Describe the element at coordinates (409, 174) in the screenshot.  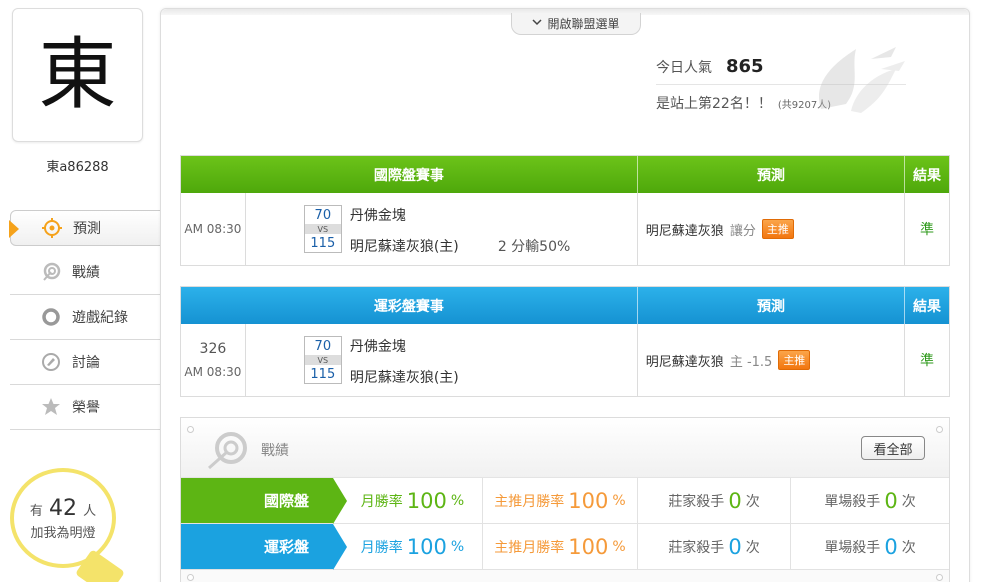
I see `header-game: 國際盤賽事` at that location.